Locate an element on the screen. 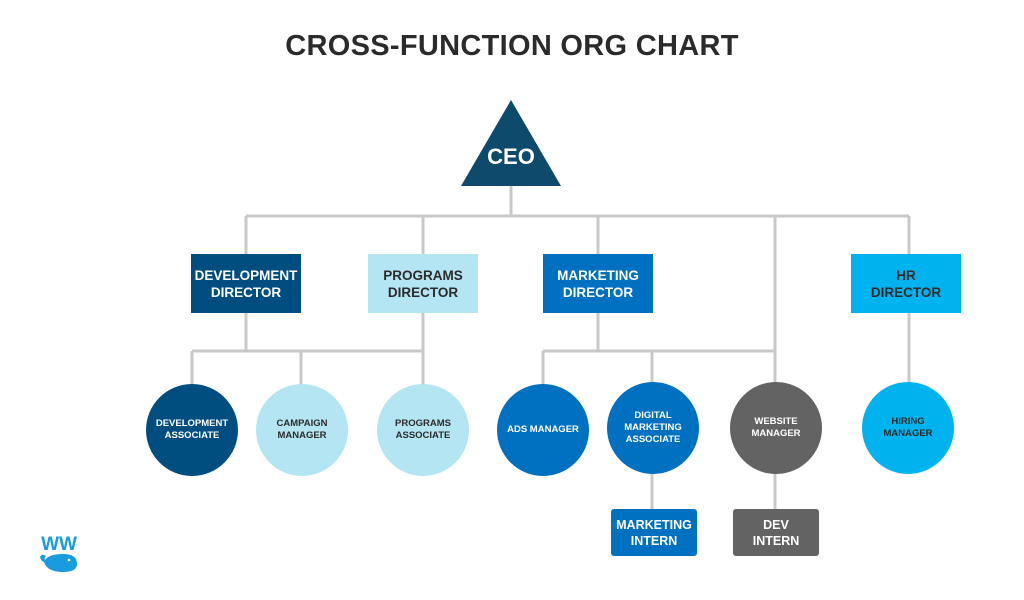 The image size is (1024, 600). ceo-label: CEO is located at coordinates (511, 156).